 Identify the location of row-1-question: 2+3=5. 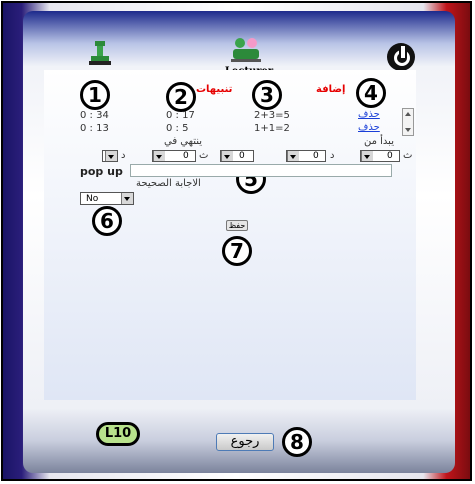
(272, 115).